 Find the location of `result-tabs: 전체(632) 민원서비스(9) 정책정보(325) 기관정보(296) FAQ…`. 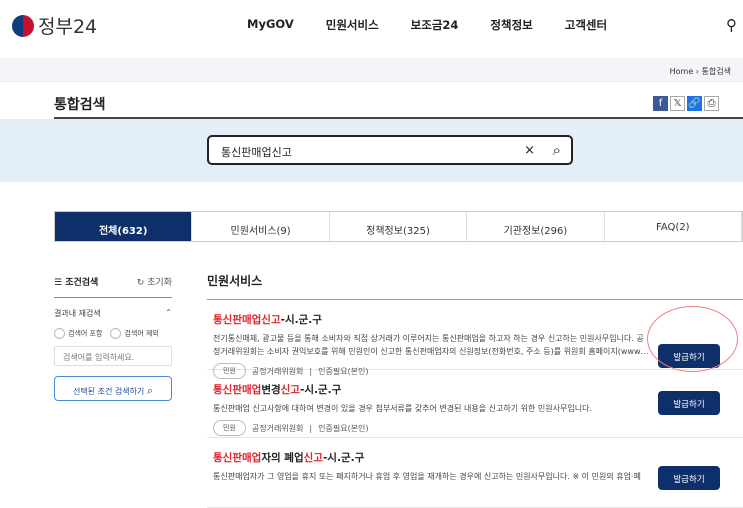

result-tabs: 전체(632) 민원서비스(9) 정책정보(325) 기관정보(296) FAQ… is located at coordinates (398, 226).